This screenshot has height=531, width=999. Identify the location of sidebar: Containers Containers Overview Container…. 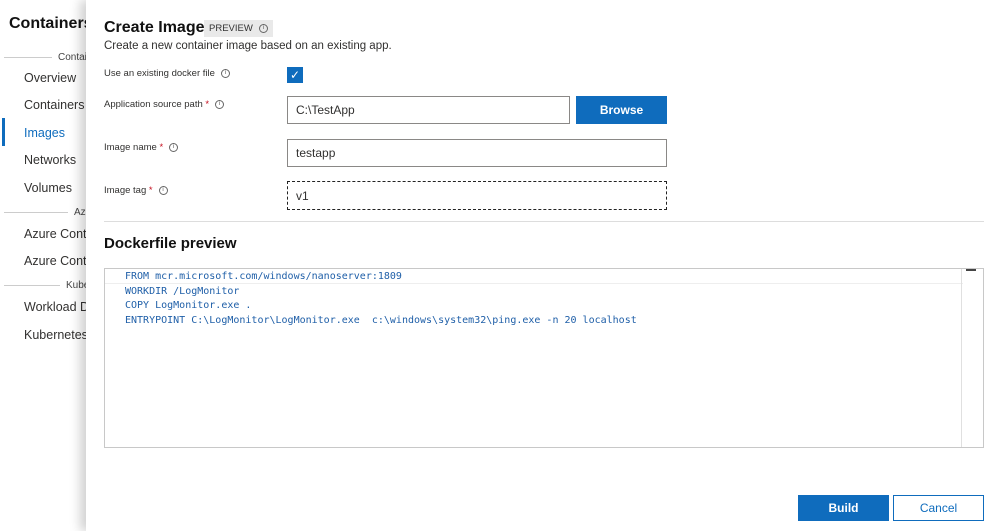
(50, 265).